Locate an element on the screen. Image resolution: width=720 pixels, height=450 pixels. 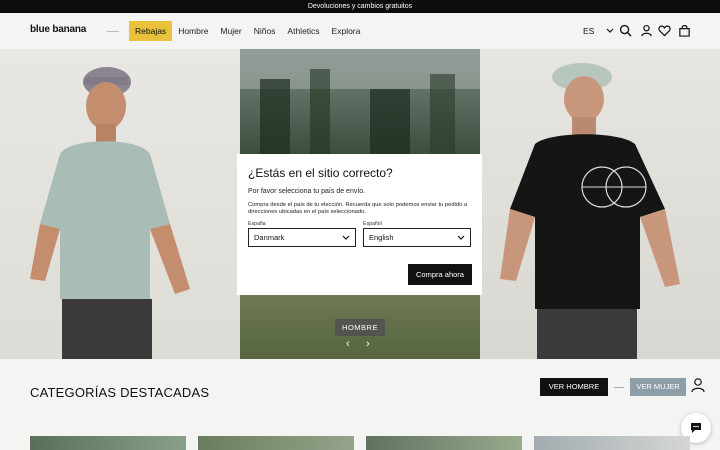
nav-item-hombre: Hombre is located at coordinates (193, 31).